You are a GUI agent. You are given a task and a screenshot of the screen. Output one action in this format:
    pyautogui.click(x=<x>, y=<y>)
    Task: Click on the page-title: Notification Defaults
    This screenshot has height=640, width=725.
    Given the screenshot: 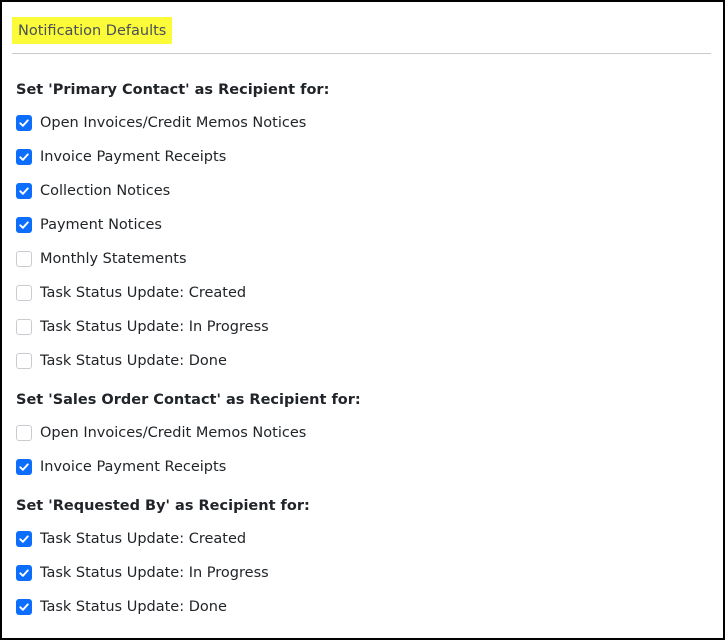 What is the action you would take?
    pyautogui.click(x=92, y=30)
    